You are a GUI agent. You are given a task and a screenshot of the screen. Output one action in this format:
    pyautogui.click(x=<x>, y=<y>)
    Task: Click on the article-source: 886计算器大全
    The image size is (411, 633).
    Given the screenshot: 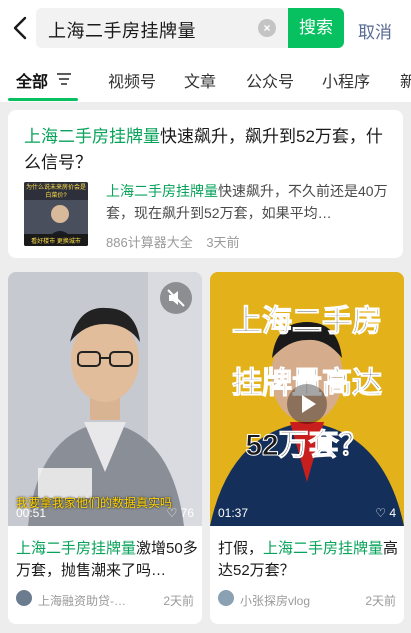 What is the action you would take?
    pyautogui.click(x=149, y=242)
    